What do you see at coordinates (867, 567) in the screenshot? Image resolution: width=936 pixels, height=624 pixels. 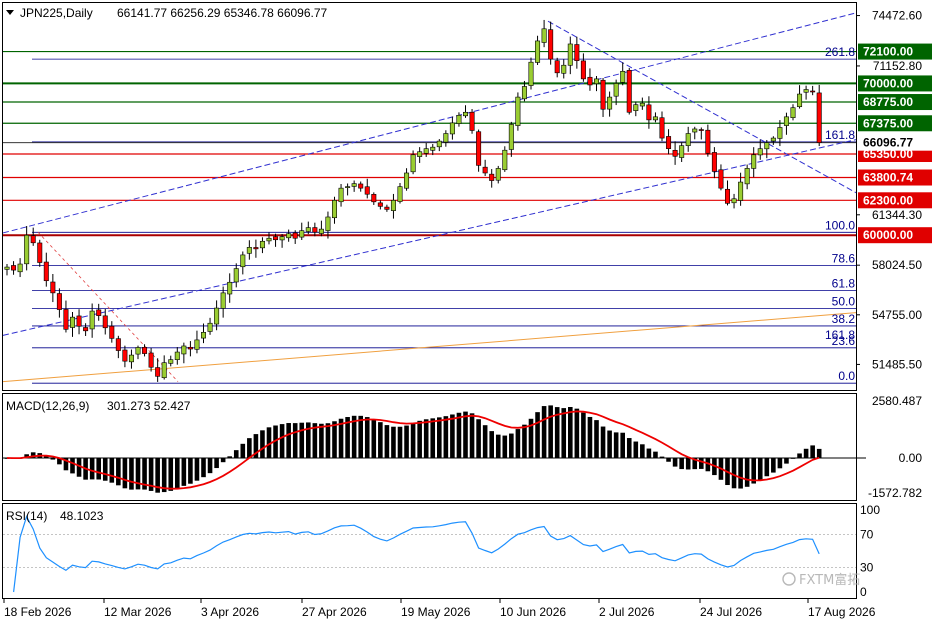 I see `rsi-y-tick-label: 30` at bounding box center [867, 567].